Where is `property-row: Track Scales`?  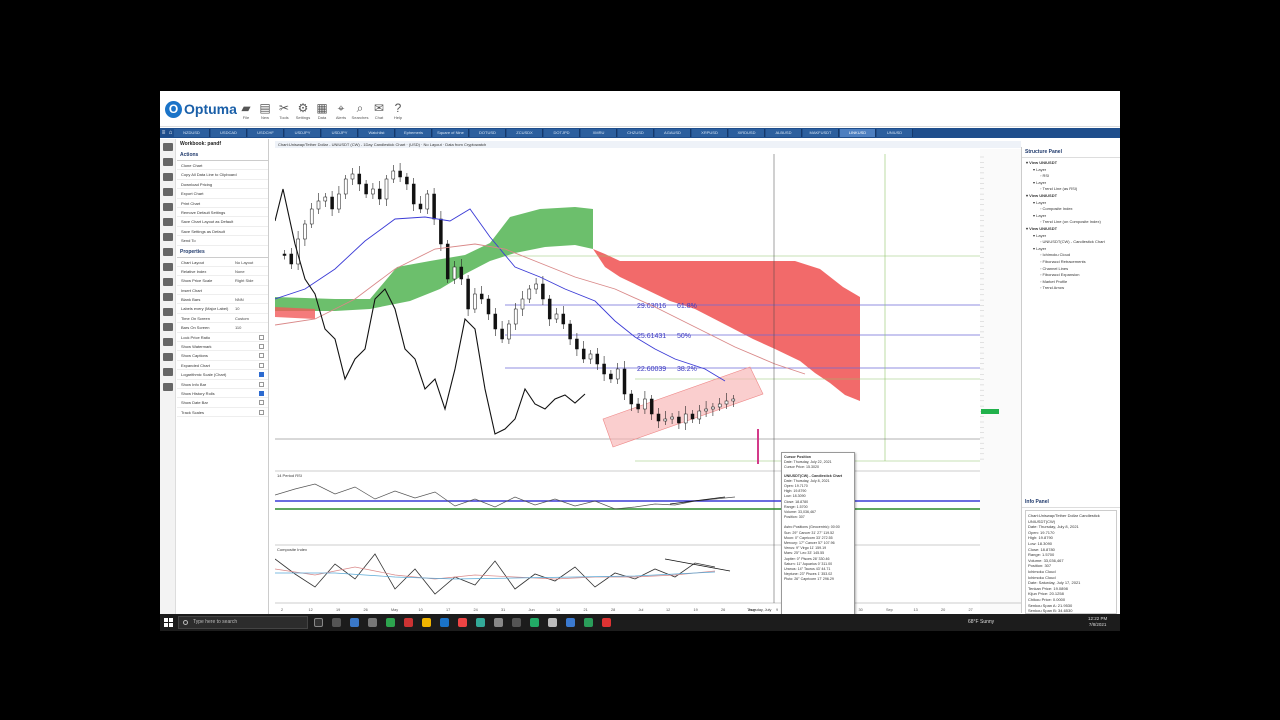
property-row: Track Scales is located at coordinates (222, 413).